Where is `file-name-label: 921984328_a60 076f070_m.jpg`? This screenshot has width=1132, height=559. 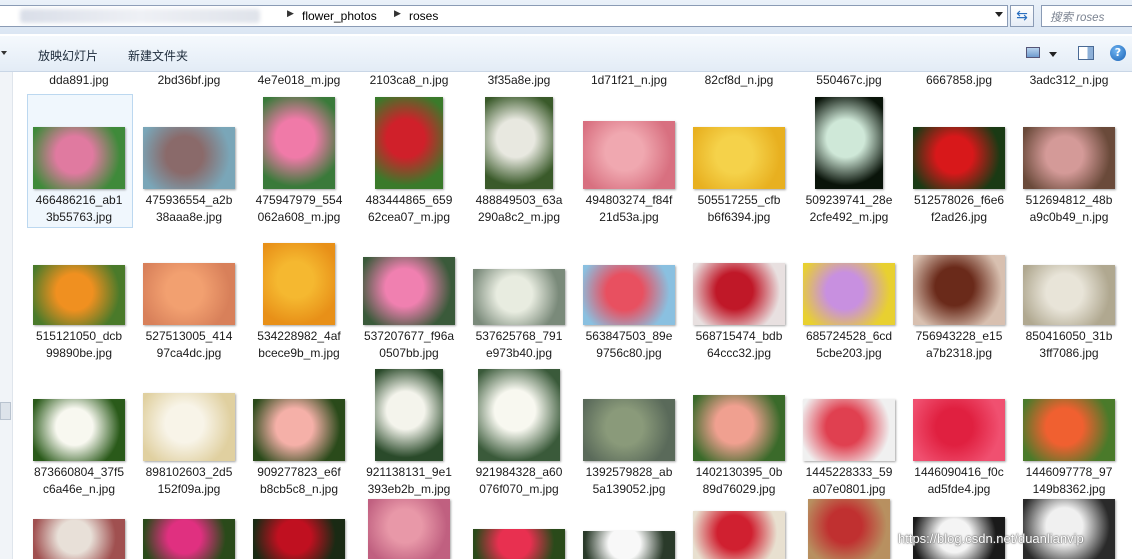
file-name-label: 921984328_a60 076f070_m.jpg is located at coordinates (519, 481).